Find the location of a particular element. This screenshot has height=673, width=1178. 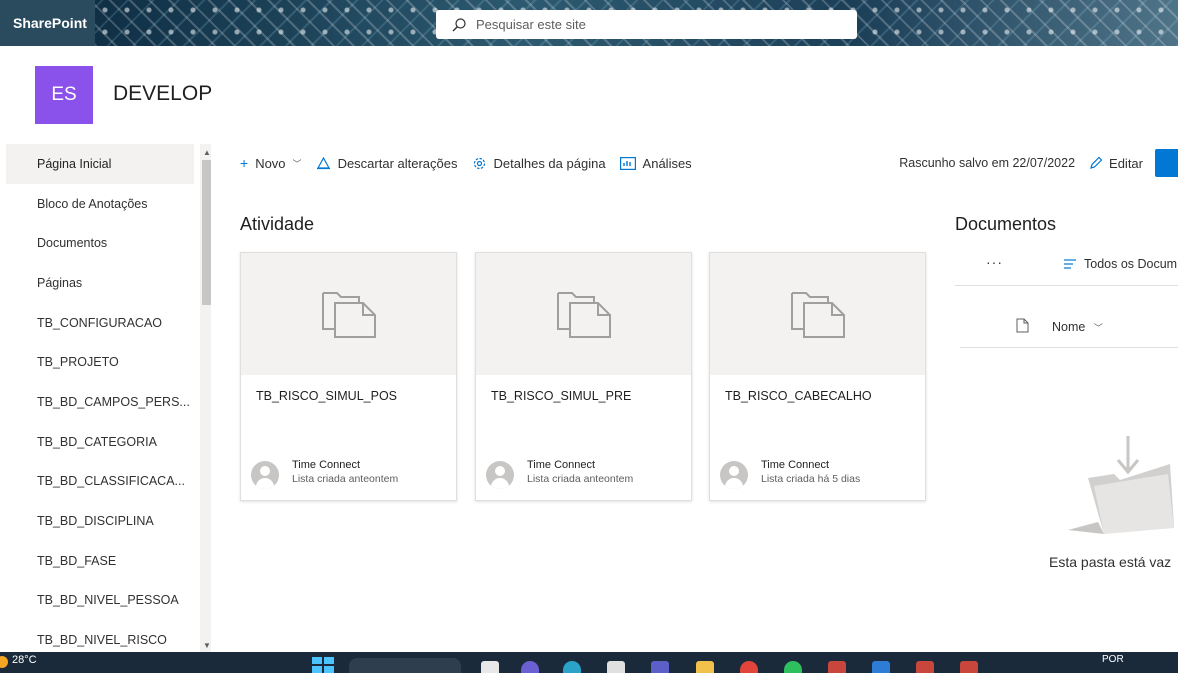

view-selector: Todos os Docum is located at coordinates (1120, 264).